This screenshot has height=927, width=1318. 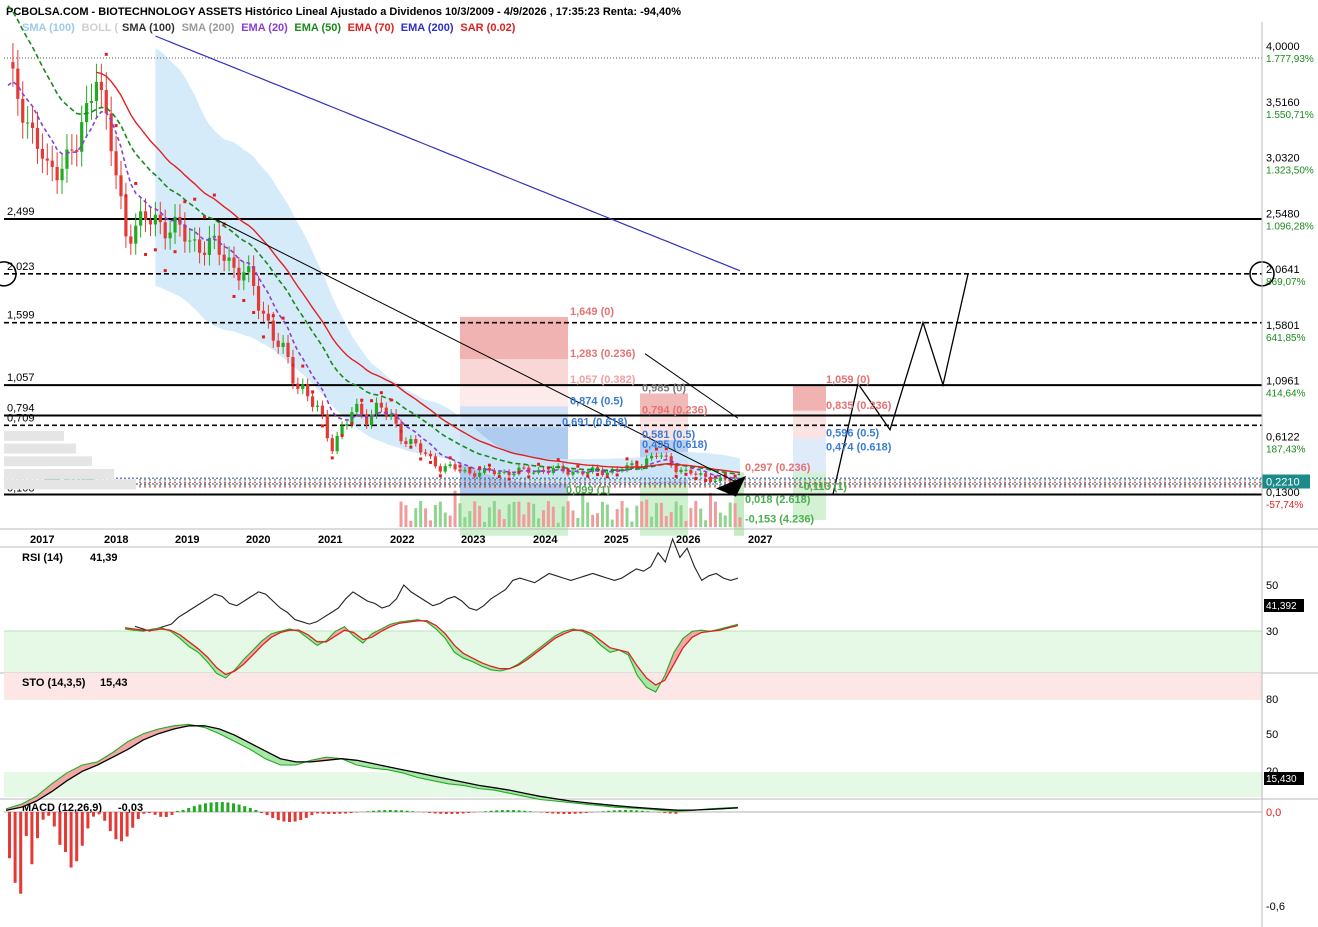 I want to click on price-tick: 3,5160, so click(x=1283, y=103).